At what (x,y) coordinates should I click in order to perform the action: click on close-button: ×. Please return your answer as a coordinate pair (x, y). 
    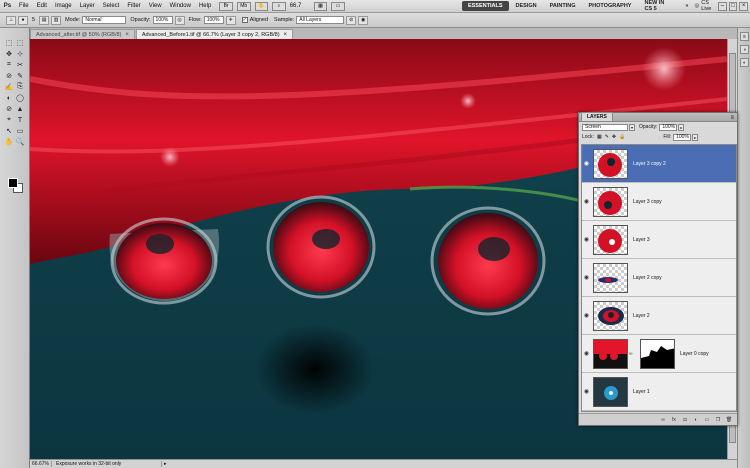
    Looking at the image, I should click on (743, 6).